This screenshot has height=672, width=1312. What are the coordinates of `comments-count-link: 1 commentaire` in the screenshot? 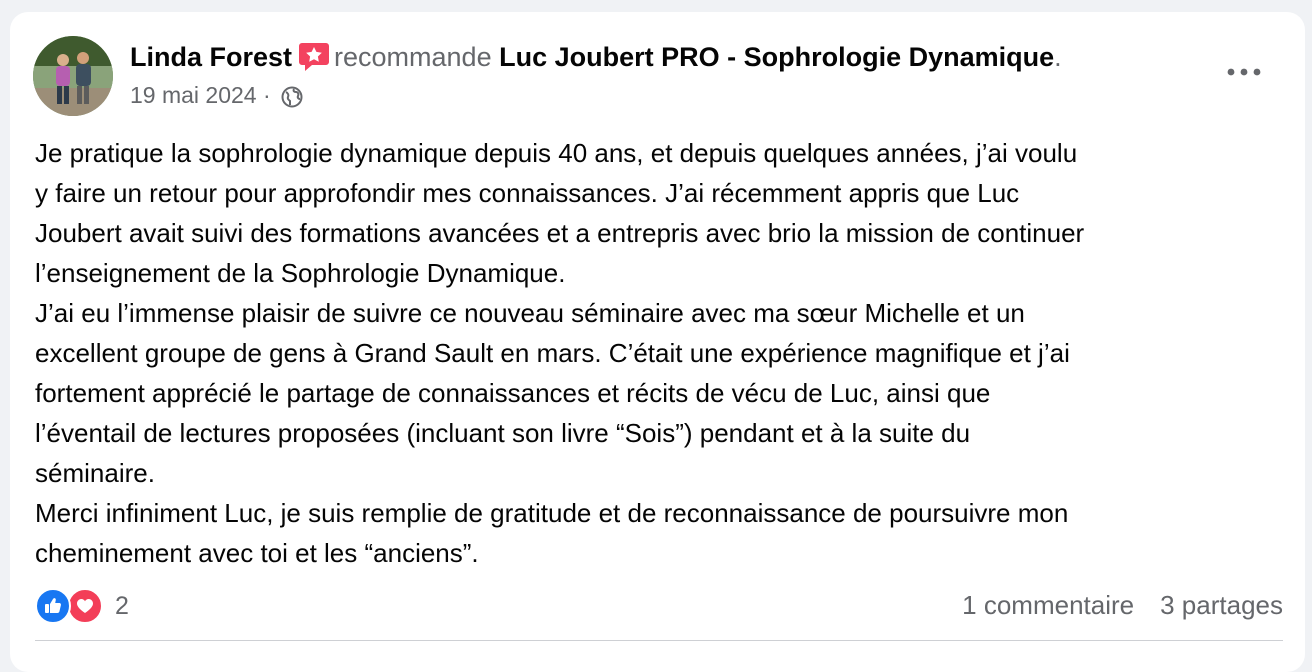 It's located at (1048, 605).